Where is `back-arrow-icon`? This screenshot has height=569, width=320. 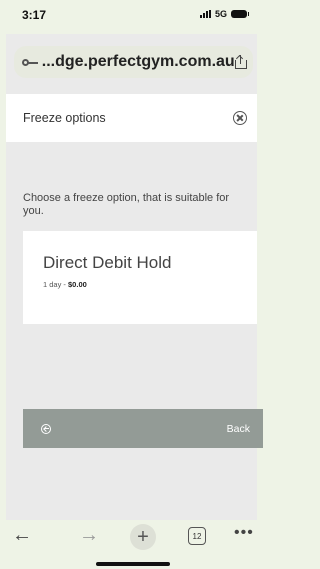 back-arrow-icon is located at coordinates (46, 428).